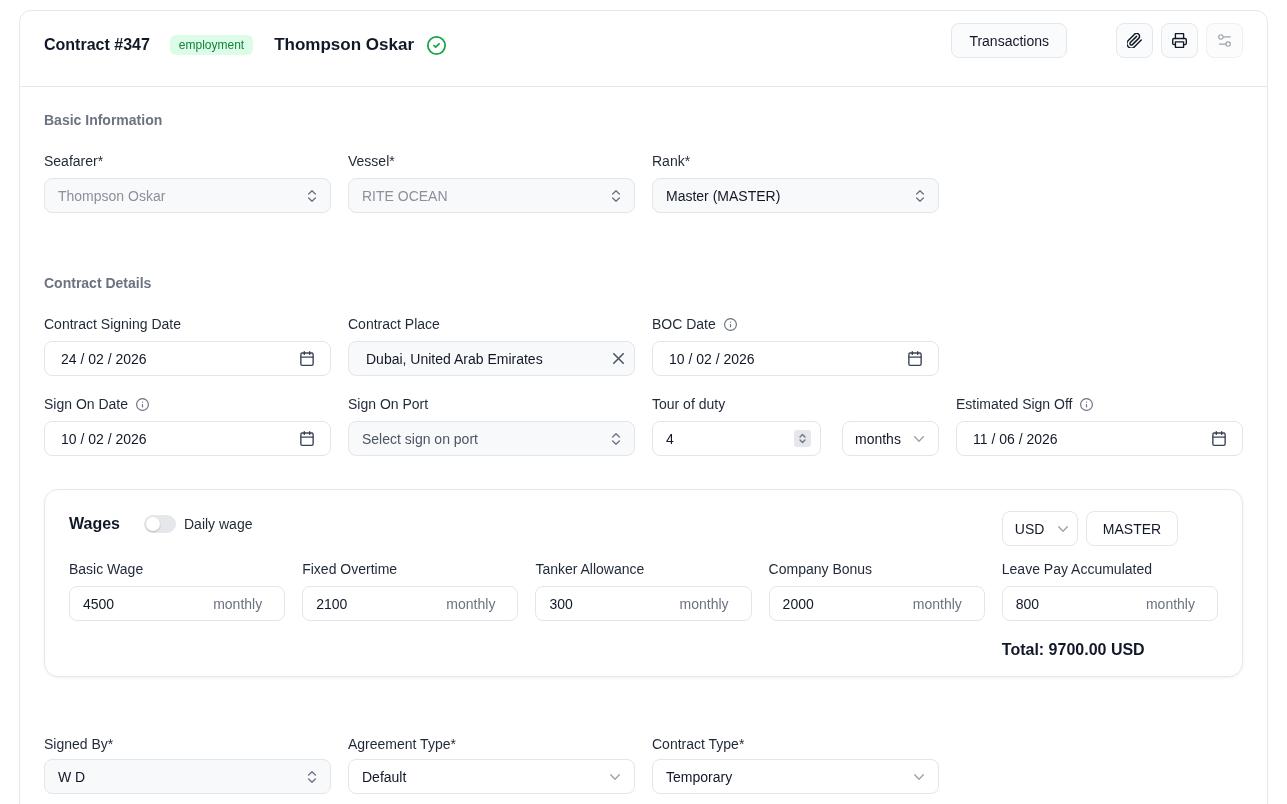 This screenshot has width=1287, height=804. What do you see at coordinates (394, 324) in the screenshot?
I see `field-label: Contract Place` at bounding box center [394, 324].